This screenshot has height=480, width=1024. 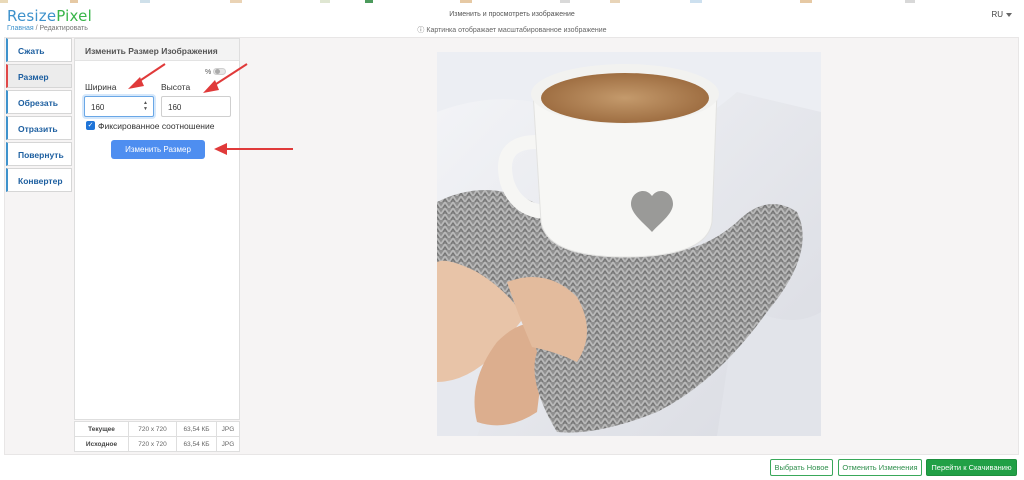 What do you see at coordinates (39, 102) in the screenshot?
I see `sidebar-item-crop: Обрезать` at bounding box center [39, 102].